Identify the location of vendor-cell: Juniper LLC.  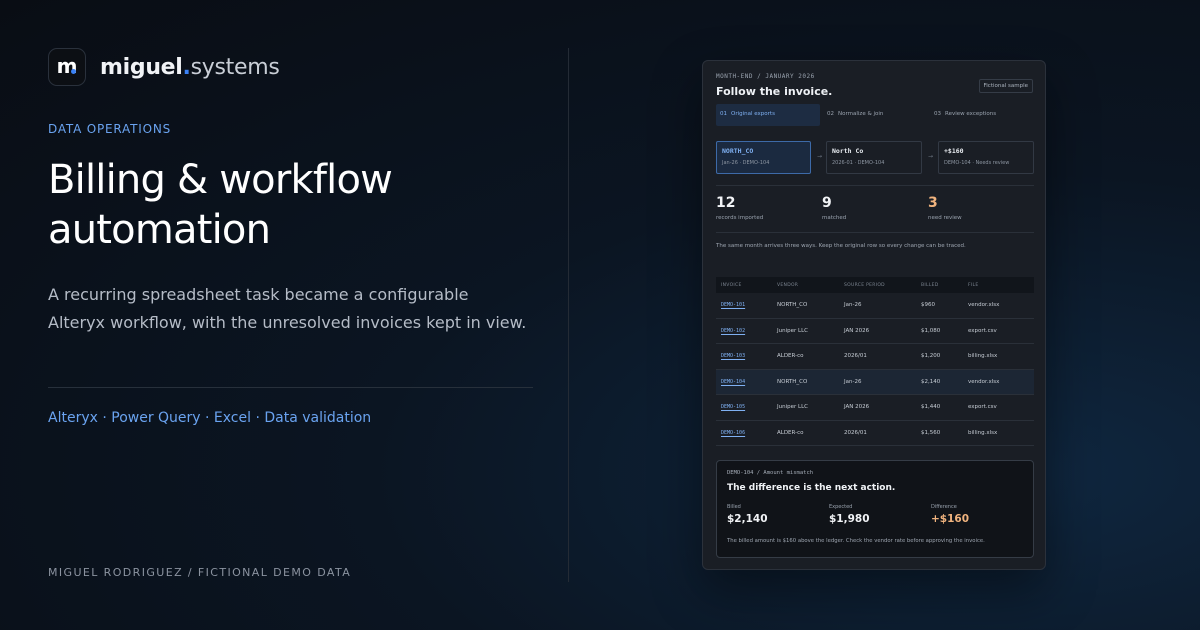
(792, 407).